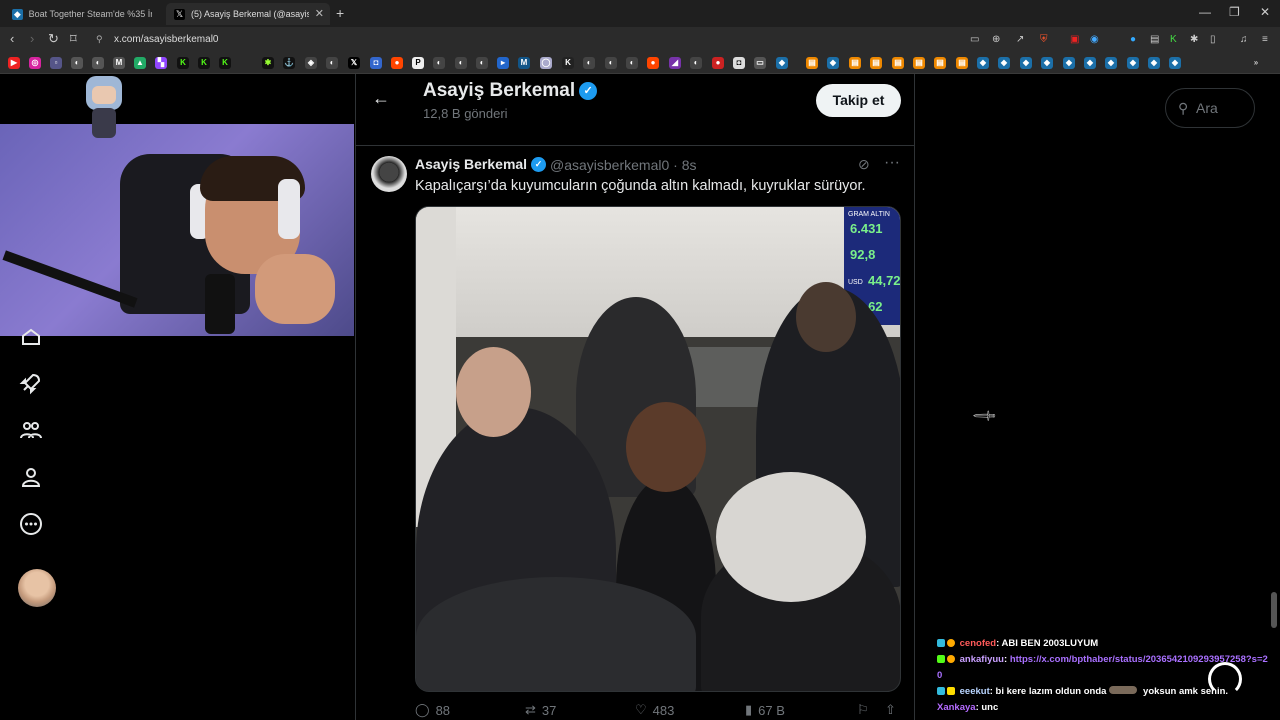 The image size is (1280, 720). Describe the element at coordinates (540, 710) in the screenshot. I see `repost-button: ⇄ 37` at that location.